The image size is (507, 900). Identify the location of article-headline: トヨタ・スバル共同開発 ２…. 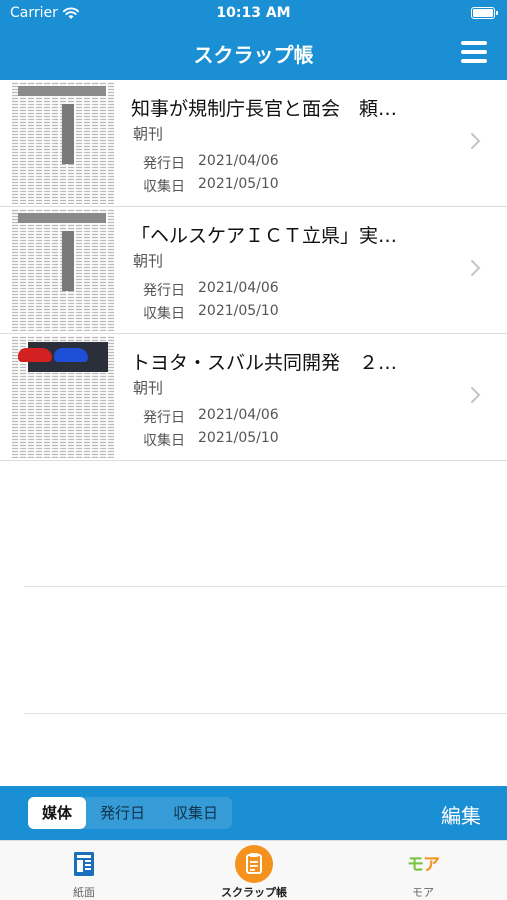
(264, 363).